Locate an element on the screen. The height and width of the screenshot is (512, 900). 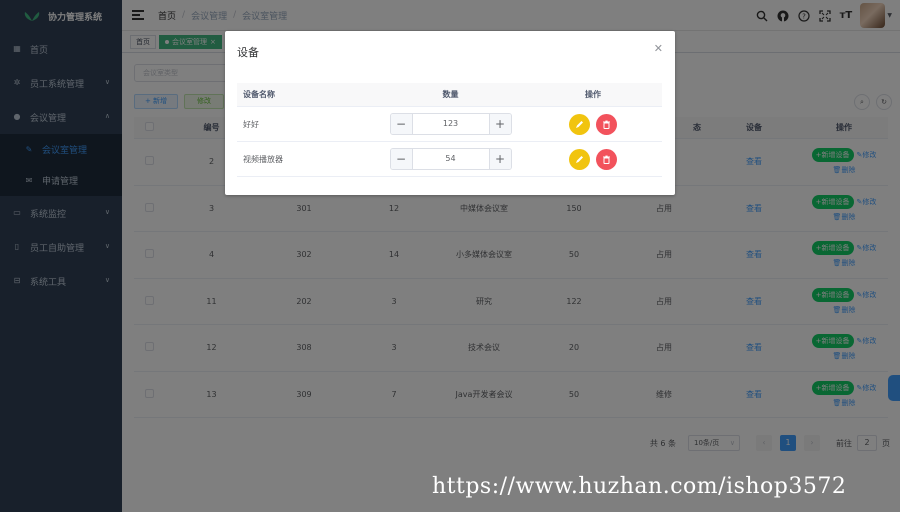
column-header-quantity: 数量 is located at coordinates (450, 94).